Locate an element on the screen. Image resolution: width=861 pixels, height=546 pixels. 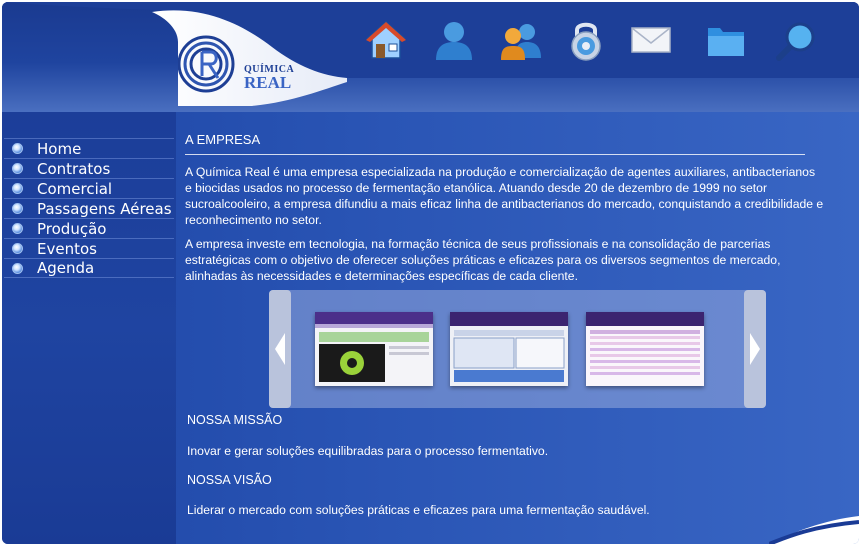
chevron-right-icon is located at coordinates (755, 349).